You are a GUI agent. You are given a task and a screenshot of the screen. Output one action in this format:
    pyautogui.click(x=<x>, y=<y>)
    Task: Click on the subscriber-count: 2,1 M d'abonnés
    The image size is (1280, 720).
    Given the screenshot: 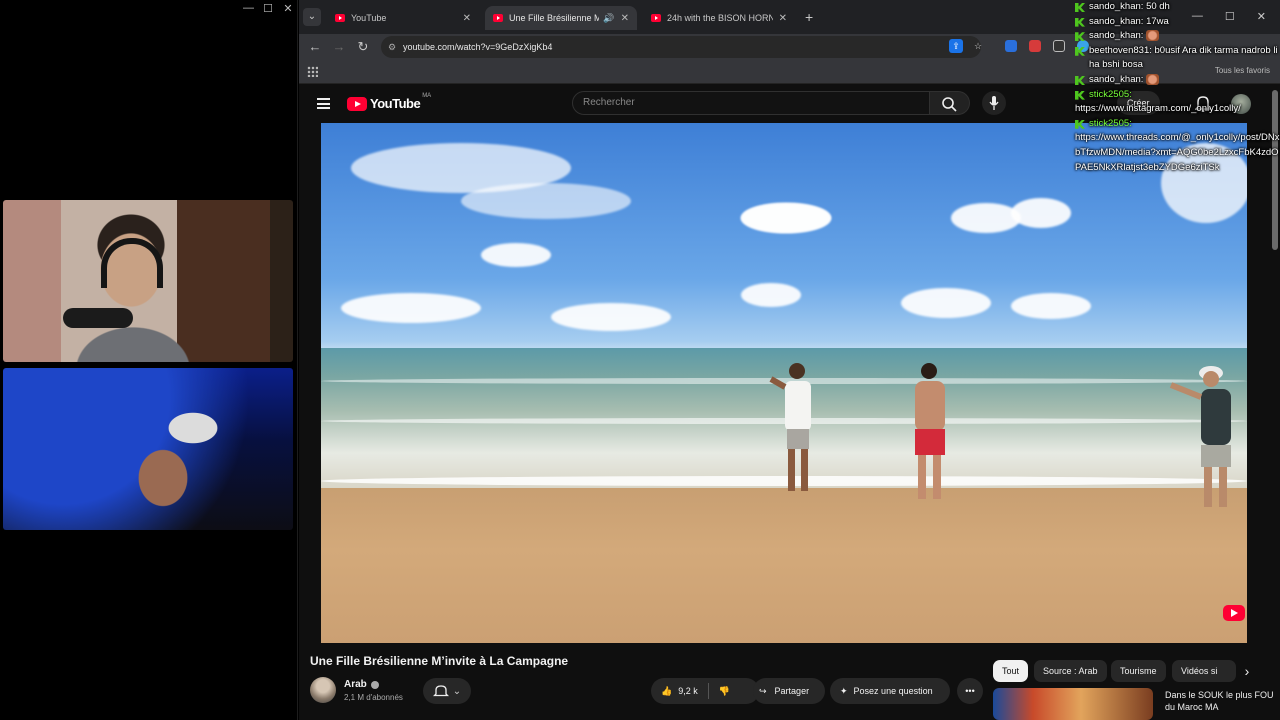 What is the action you would take?
    pyautogui.click(x=373, y=697)
    